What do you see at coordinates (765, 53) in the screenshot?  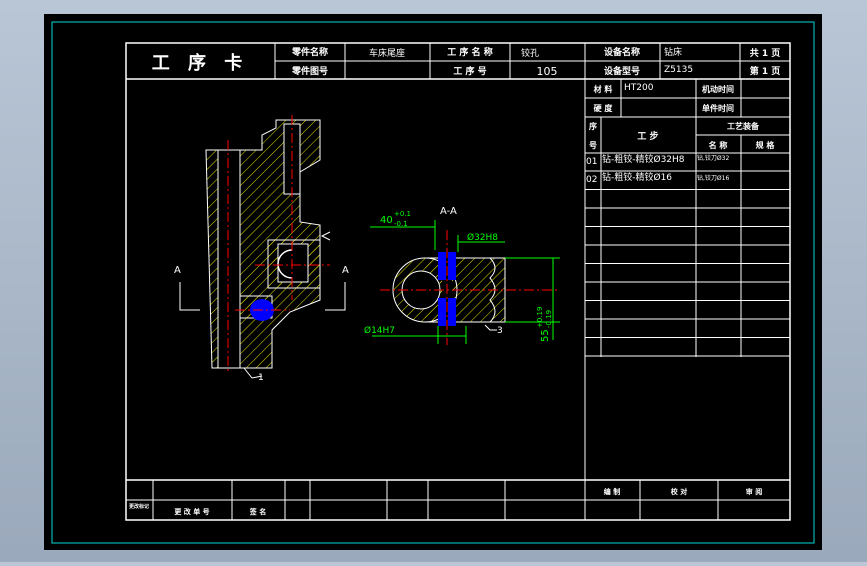 I see `total-pages: 共 1 页` at bounding box center [765, 53].